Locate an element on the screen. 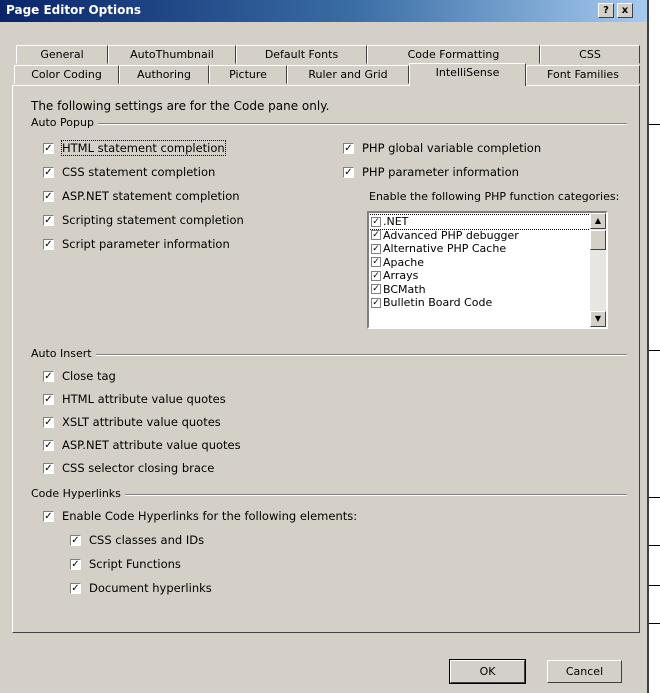 This screenshot has height=693, width=660. css-selector-closing-brace-checkbox: ✓ CSS selector closing brace is located at coordinates (128, 468).